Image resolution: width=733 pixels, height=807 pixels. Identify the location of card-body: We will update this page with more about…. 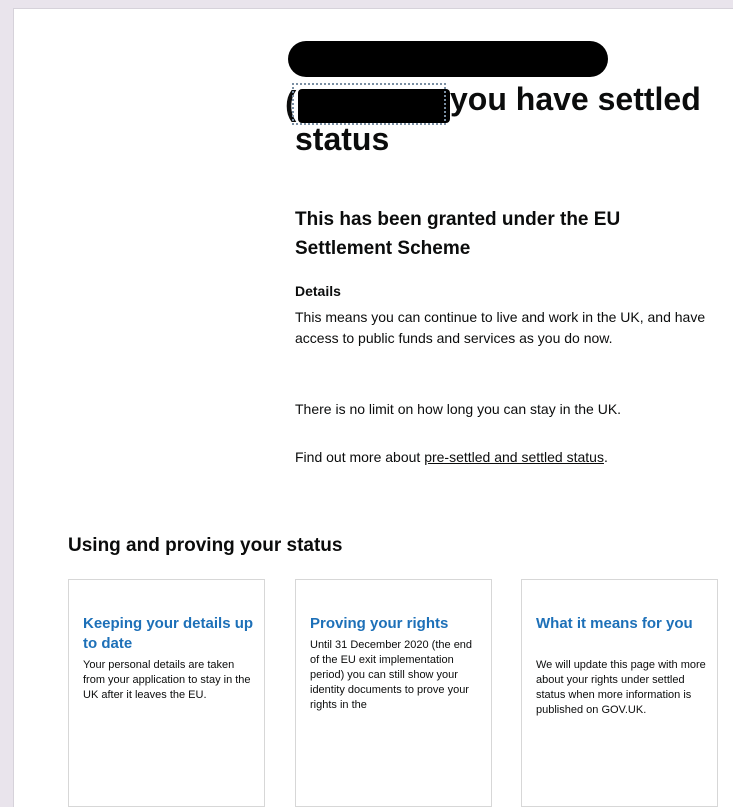
(621, 687).